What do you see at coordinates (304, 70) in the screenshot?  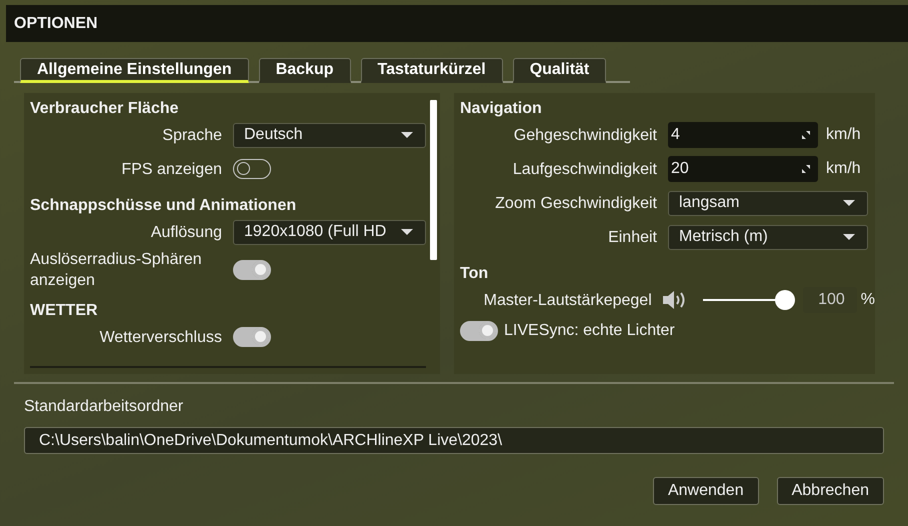 I see `tab: Backup` at bounding box center [304, 70].